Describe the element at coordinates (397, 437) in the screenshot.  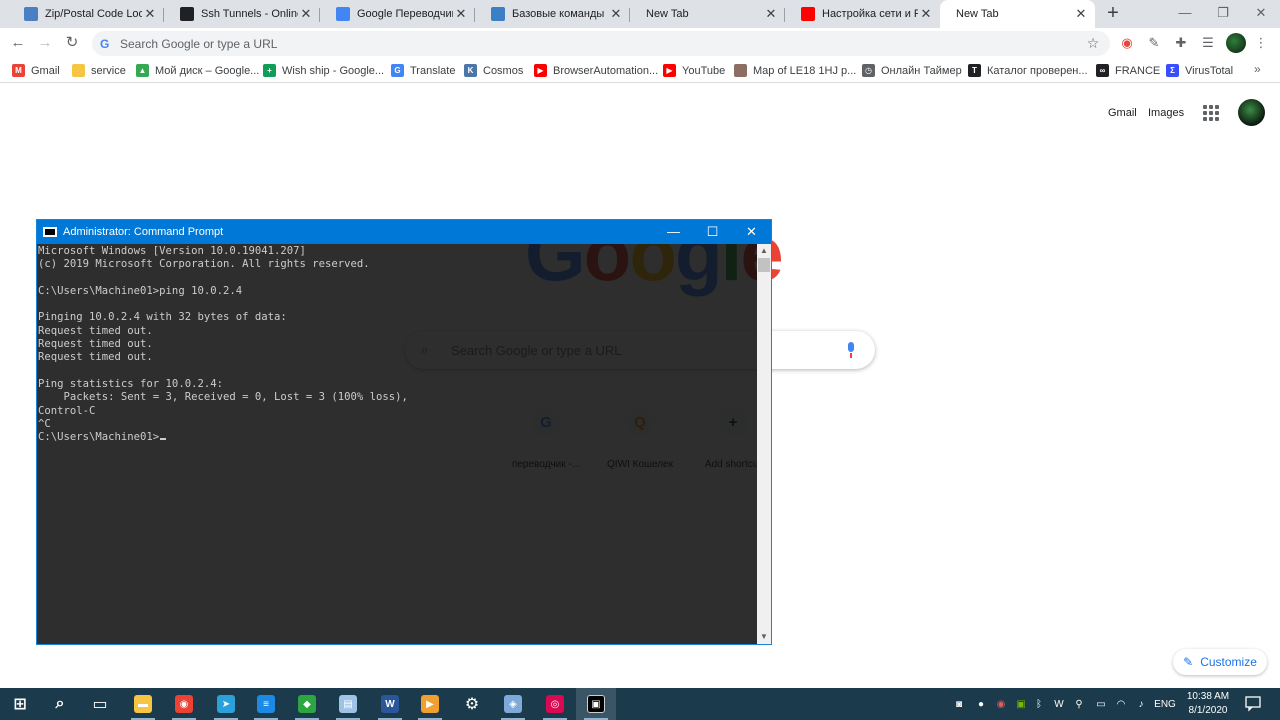
I see `console-prompt-line: C:\Users\Machine01>` at that location.